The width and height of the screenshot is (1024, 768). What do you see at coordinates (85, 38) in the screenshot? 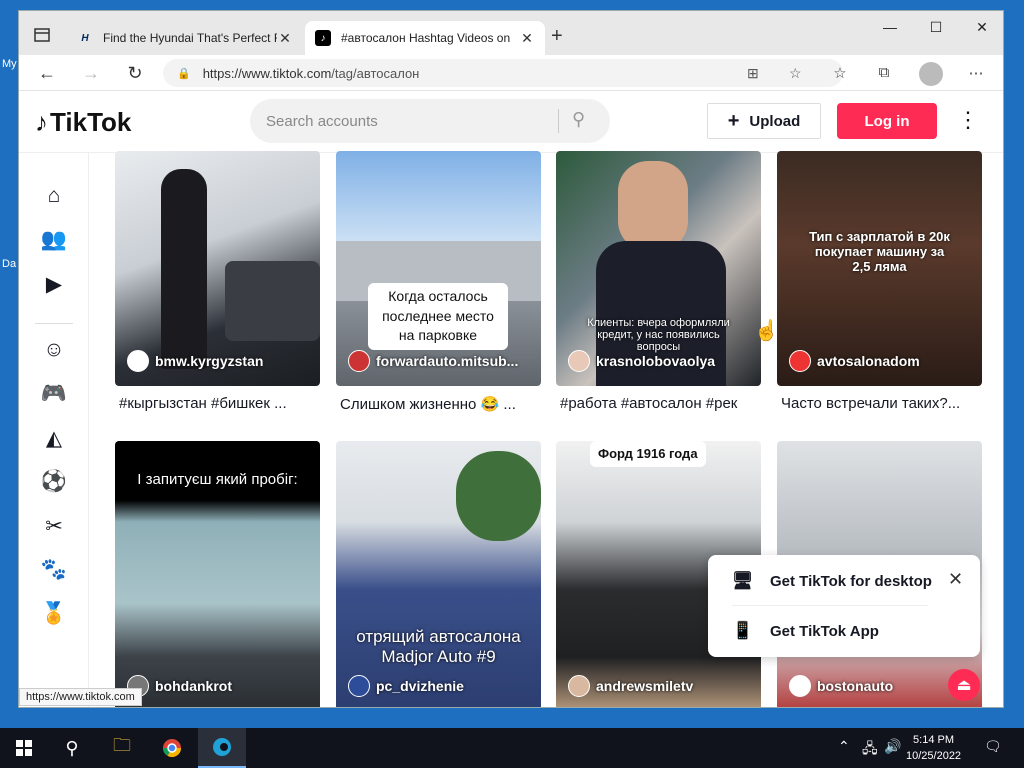
I see `hyundai-icon: H` at bounding box center [85, 38].